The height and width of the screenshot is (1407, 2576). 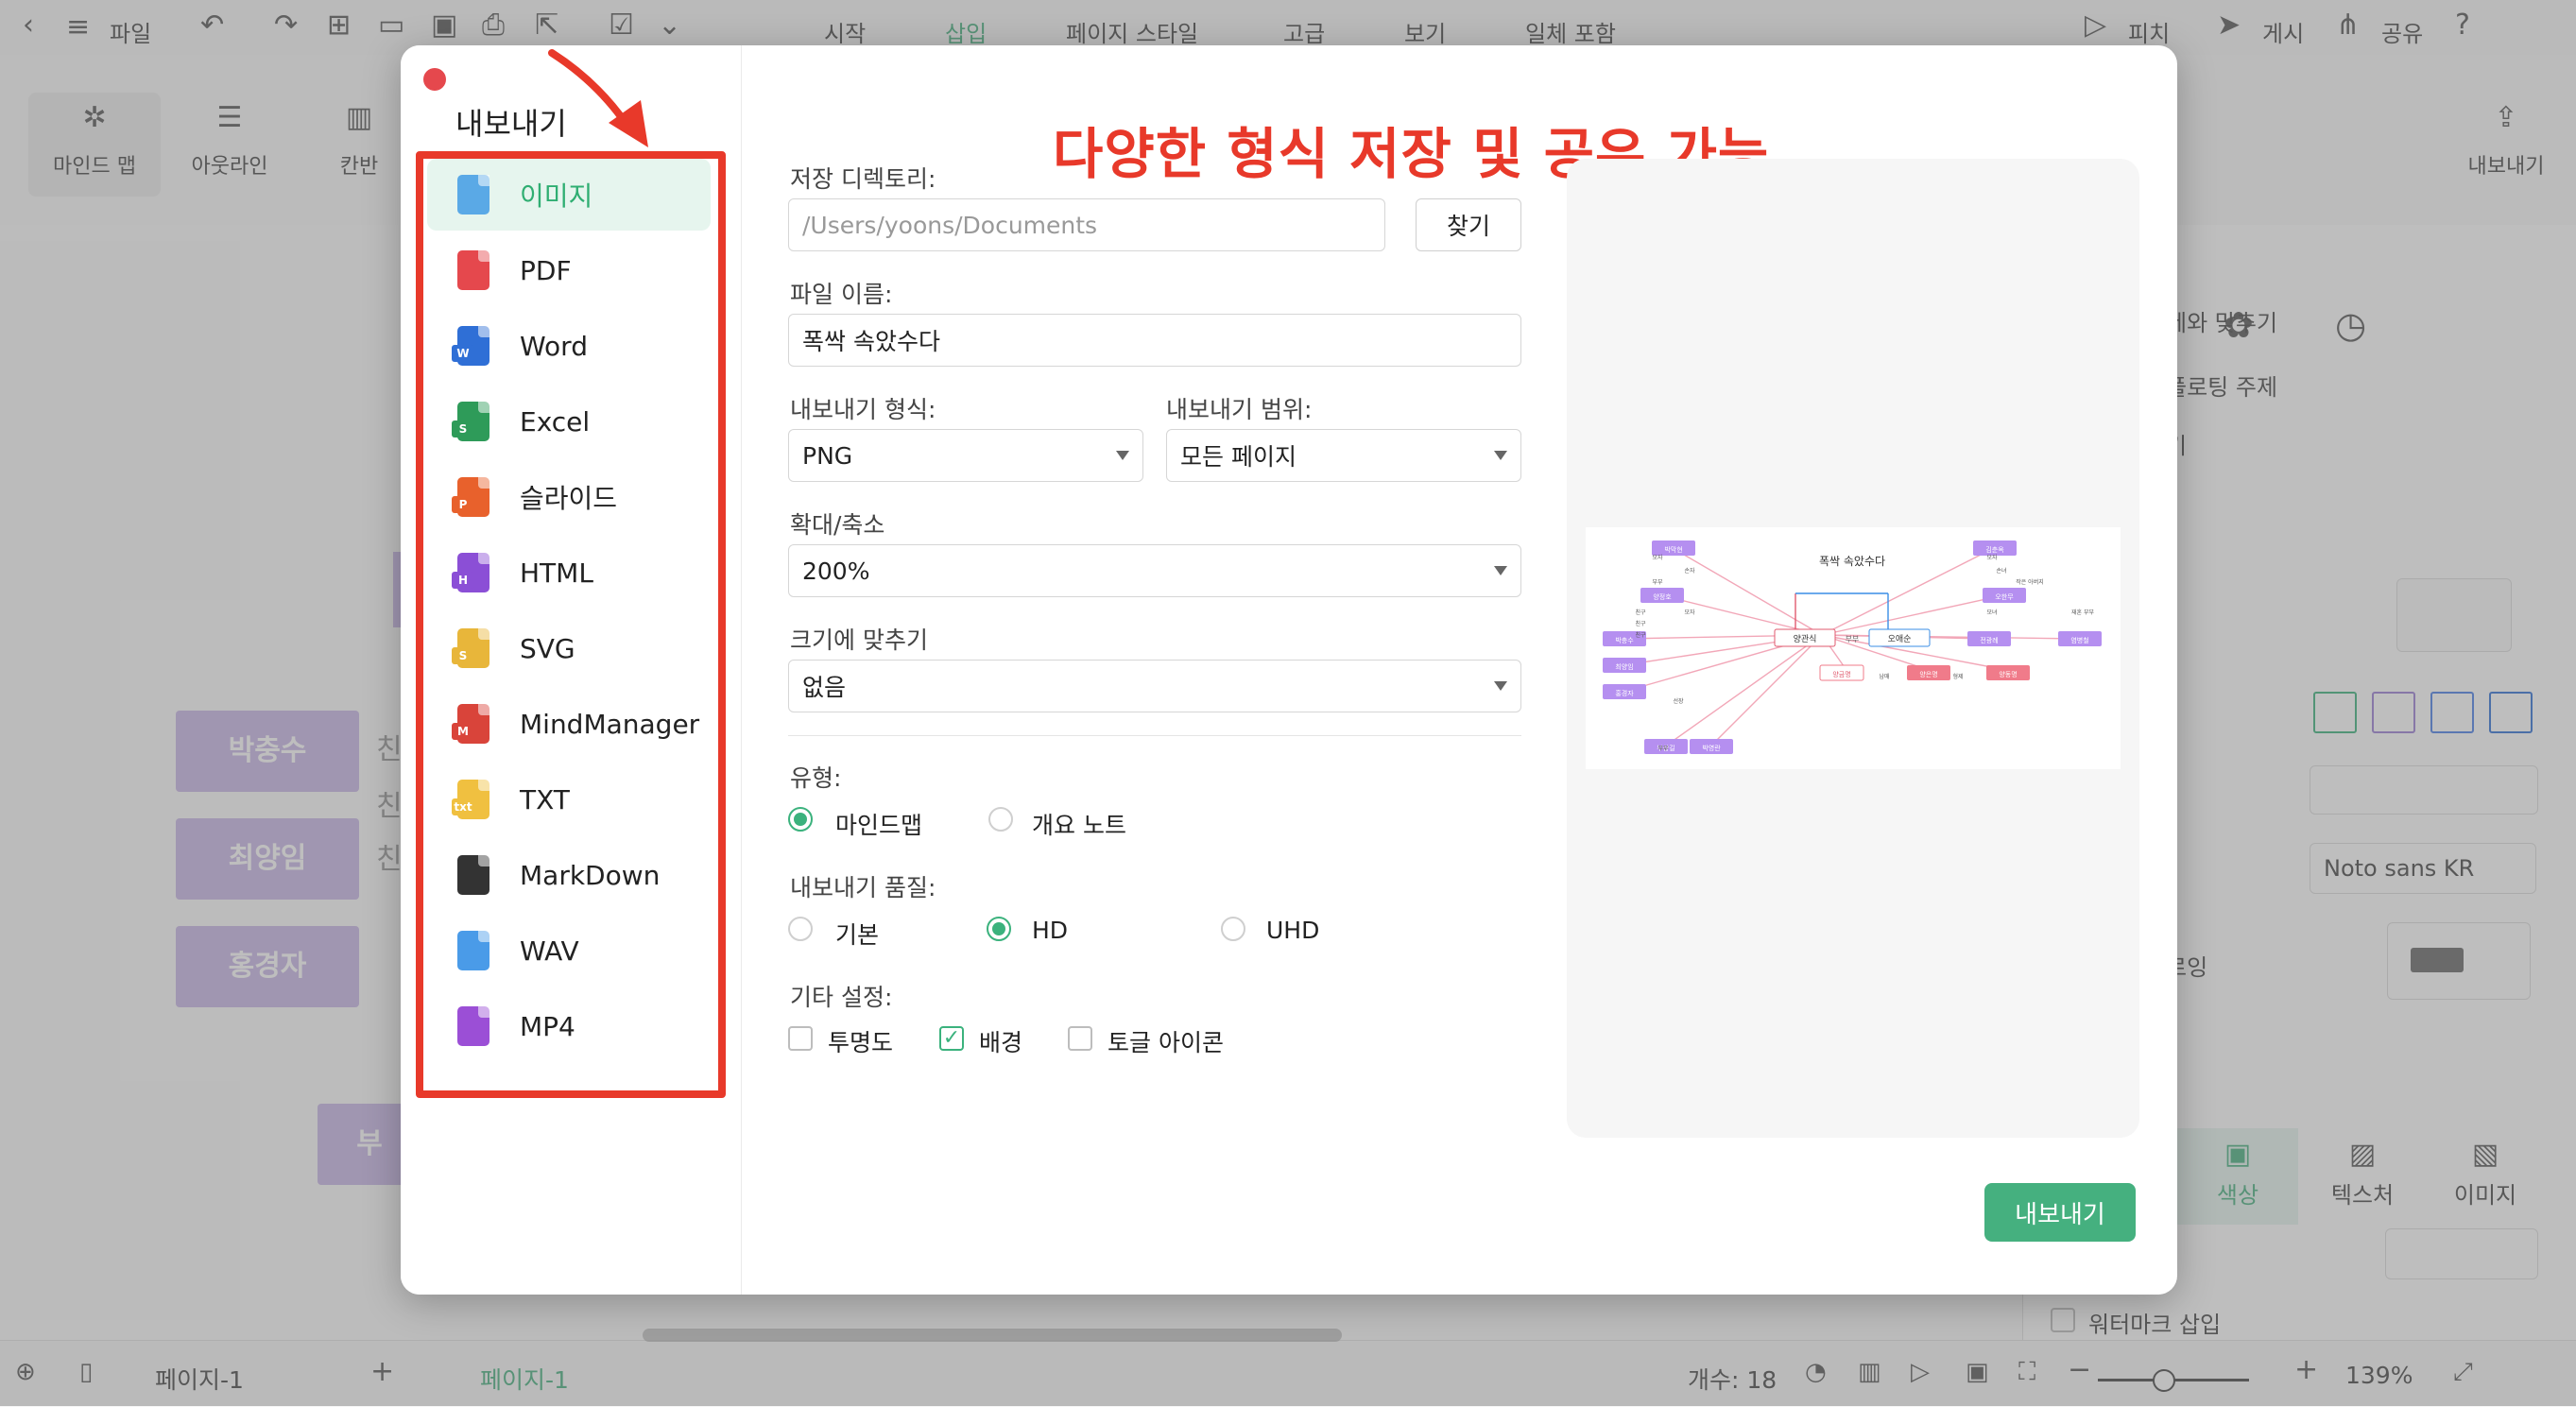 What do you see at coordinates (1154, 570) in the screenshot?
I see `scale-select: 200%` at bounding box center [1154, 570].